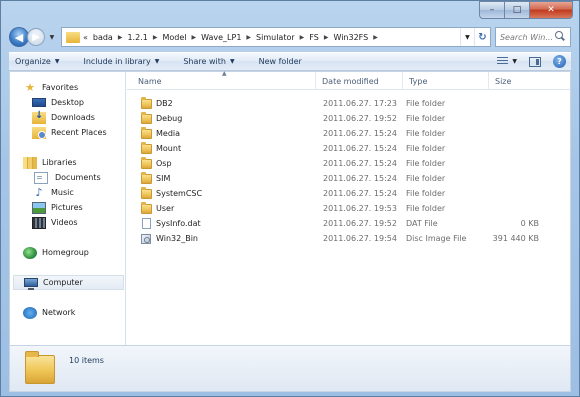  I want to click on libraries-icon, so click(30, 162).